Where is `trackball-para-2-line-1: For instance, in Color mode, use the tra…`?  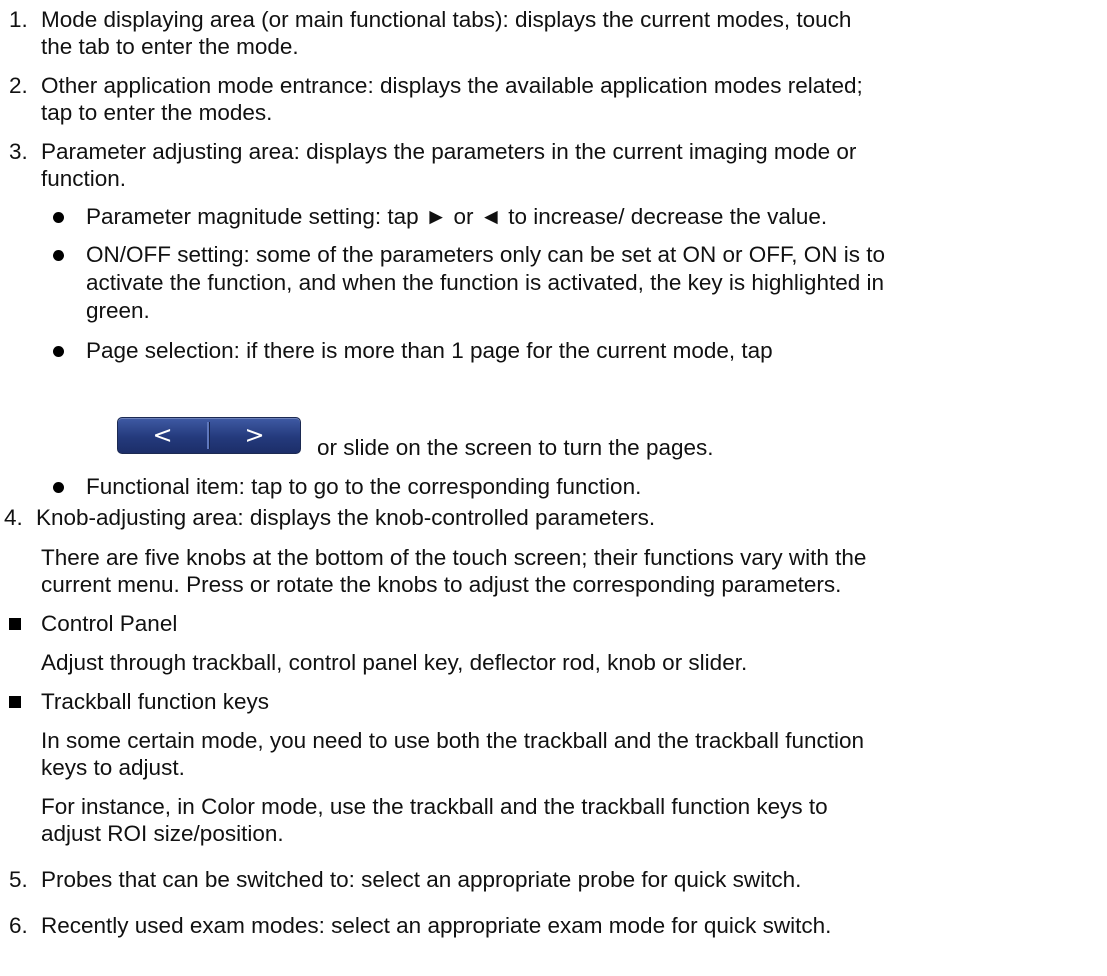 trackball-para-2-line-1: For instance, in Color mode, use the tra… is located at coordinates (434, 806).